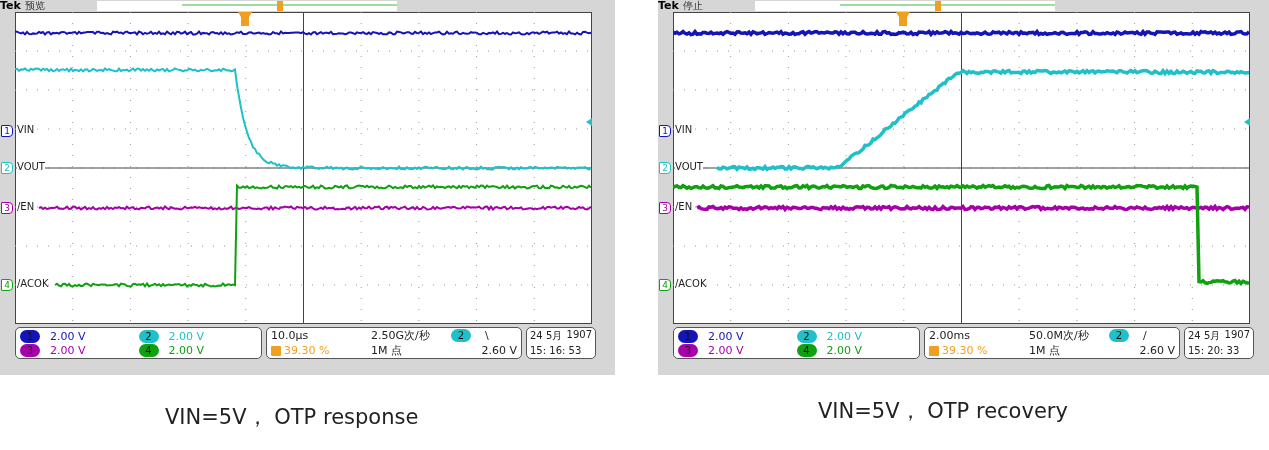 This screenshot has height=450, width=1269. I want to click on timebase-value: 10.0µs, so click(290, 335).